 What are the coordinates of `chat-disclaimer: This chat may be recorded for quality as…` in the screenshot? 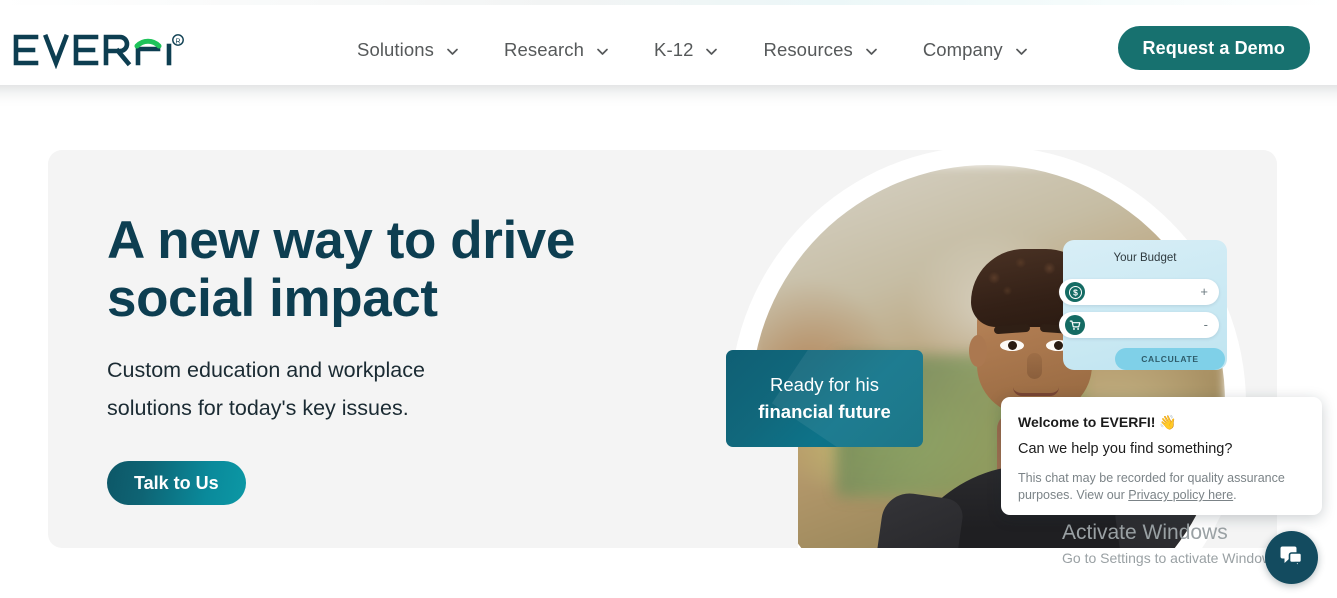 It's located at (1161, 487).